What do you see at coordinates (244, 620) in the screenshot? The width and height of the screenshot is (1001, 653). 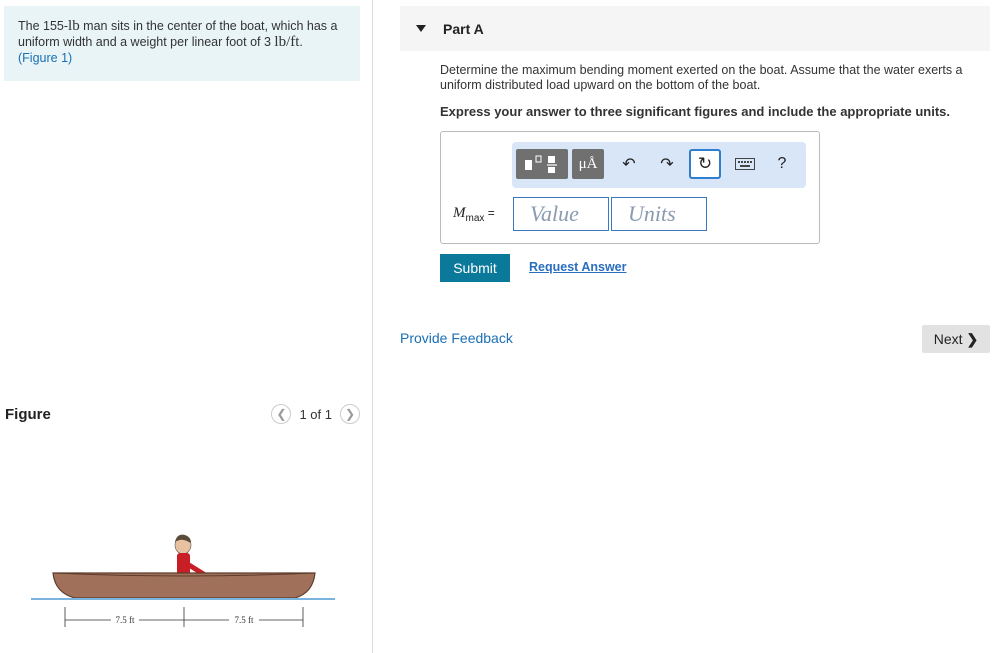 I see `dimension-right: 7.5 ft` at bounding box center [244, 620].